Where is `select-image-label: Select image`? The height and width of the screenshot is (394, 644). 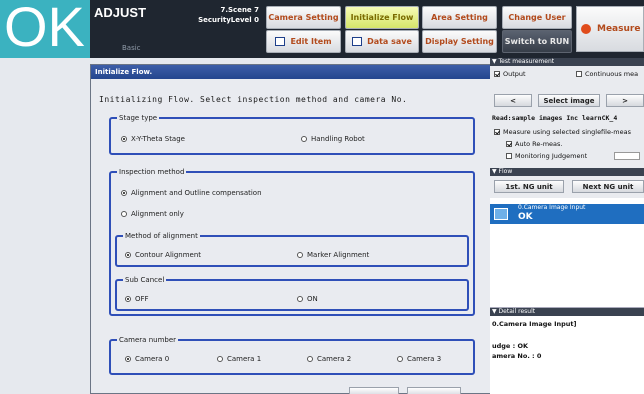 select-image-label: Select image is located at coordinates (569, 100).